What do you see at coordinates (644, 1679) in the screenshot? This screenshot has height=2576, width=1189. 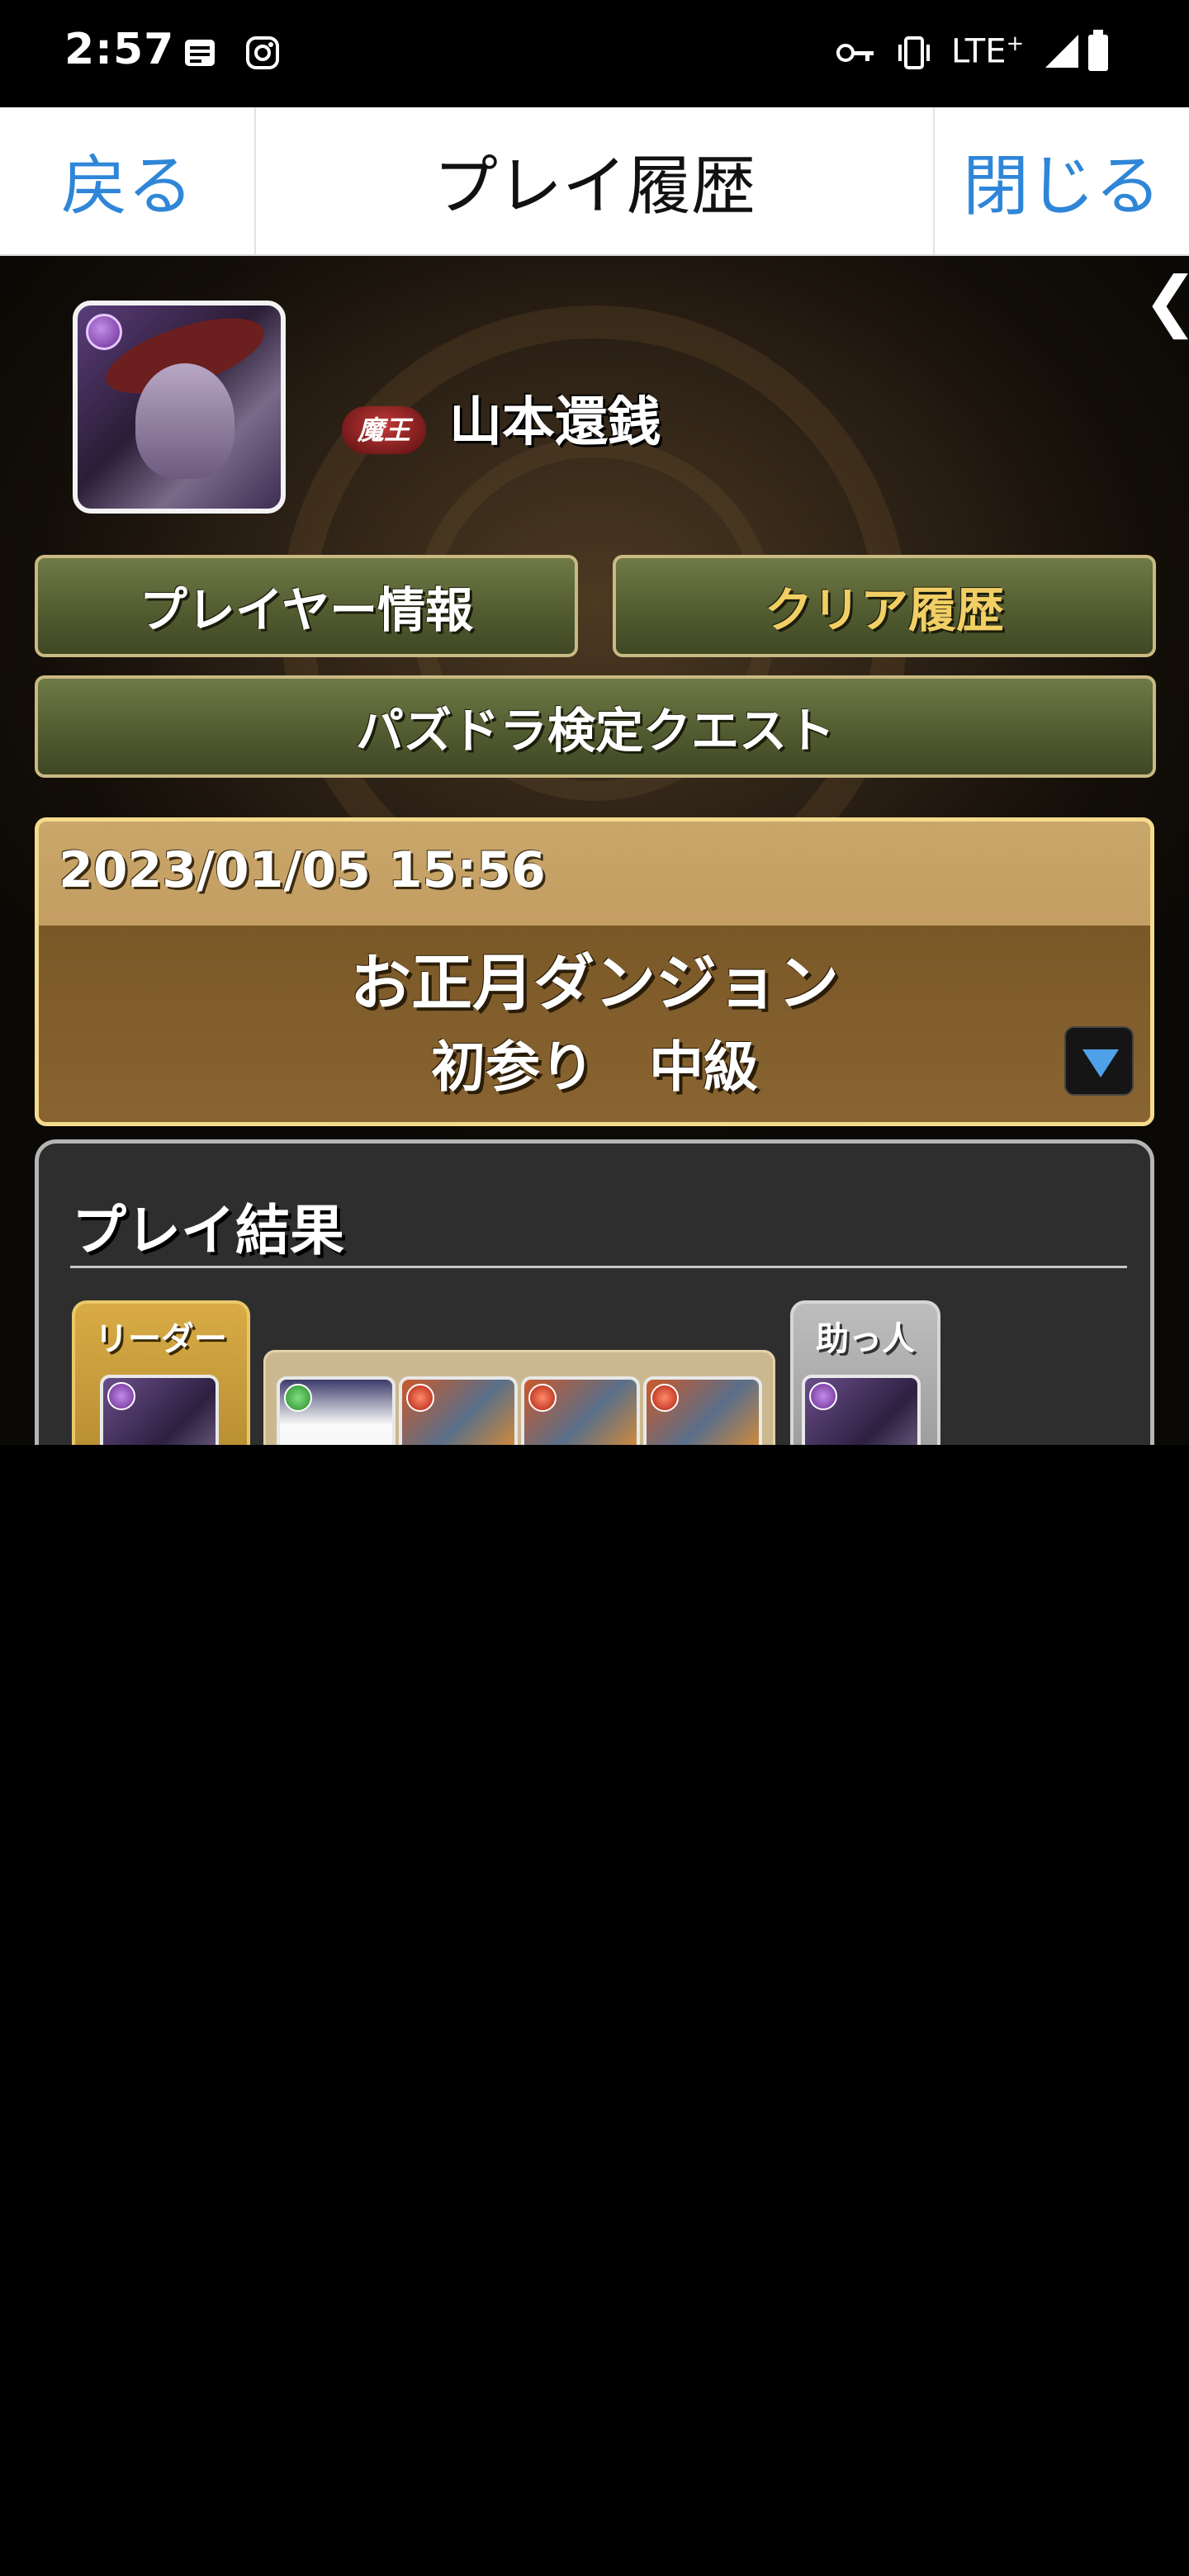 I see `clear-turns: クリアターン：6` at bounding box center [644, 1679].